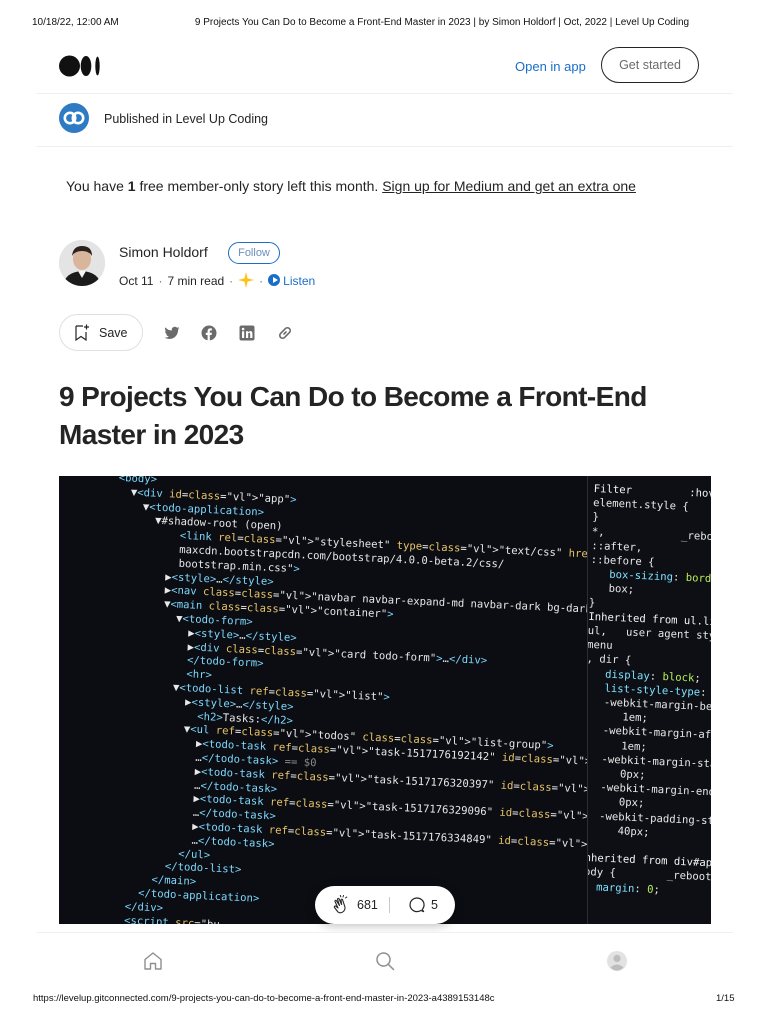  I want to click on bottom-navigation, so click(384, 960).